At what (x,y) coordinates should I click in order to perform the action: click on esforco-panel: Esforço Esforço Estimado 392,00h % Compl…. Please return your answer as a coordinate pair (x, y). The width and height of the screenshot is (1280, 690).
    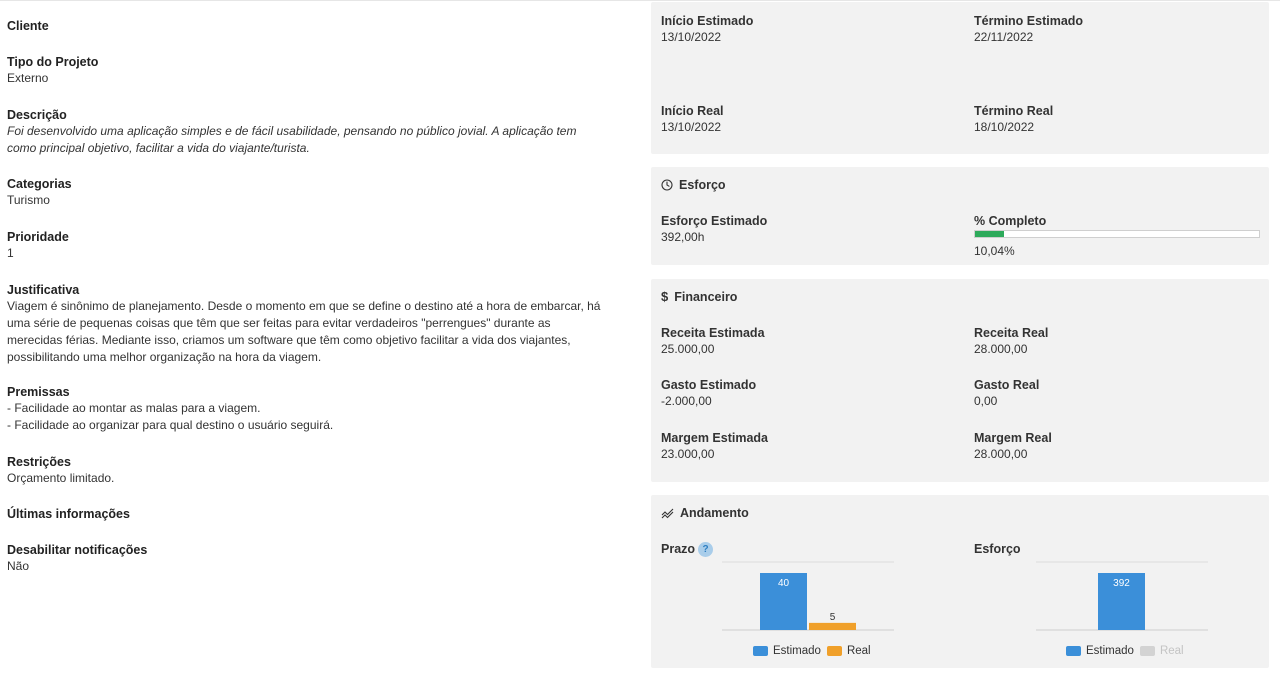
    Looking at the image, I should click on (960, 216).